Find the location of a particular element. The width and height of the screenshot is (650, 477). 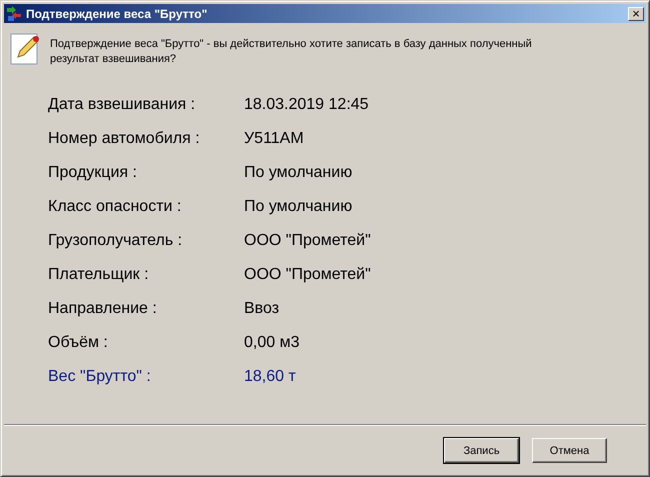

field-value: 18,60 т is located at coordinates (270, 377).